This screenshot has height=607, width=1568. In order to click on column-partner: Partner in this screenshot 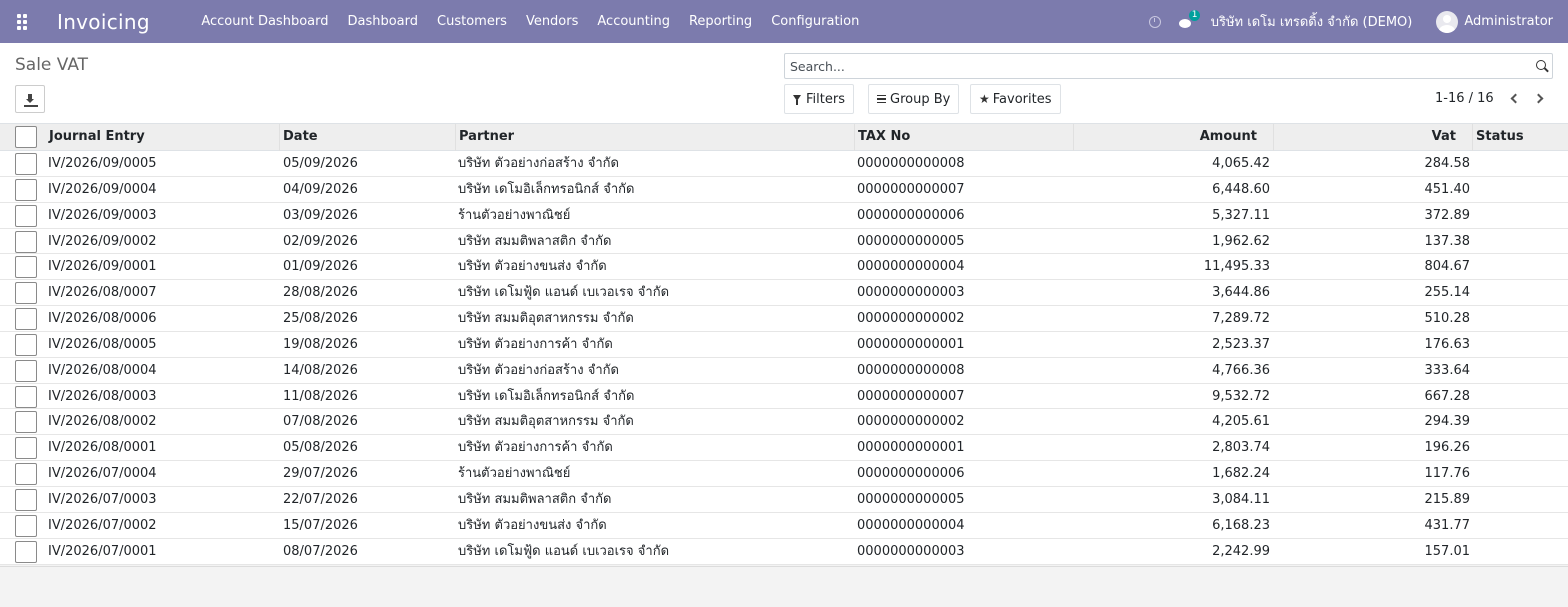, I will do `click(655, 137)`.